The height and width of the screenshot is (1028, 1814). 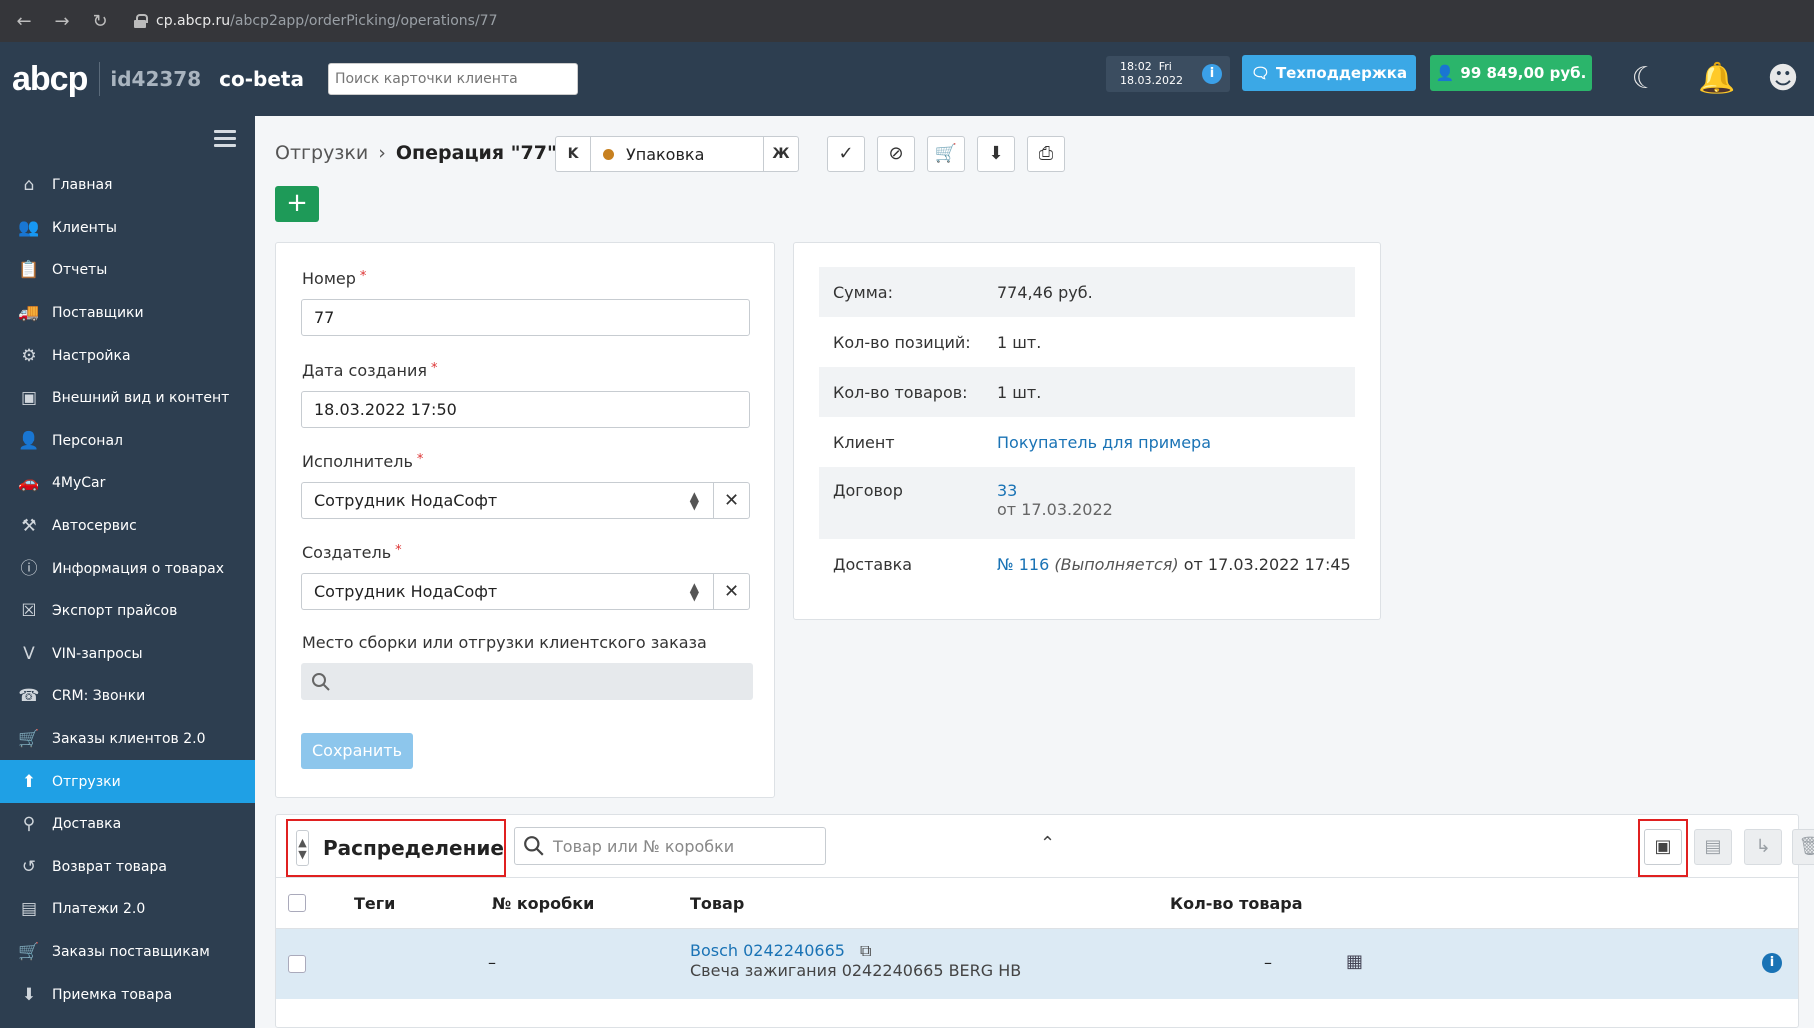 I want to click on sidebar-item-label: Платежи 2.0, so click(x=99, y=909).